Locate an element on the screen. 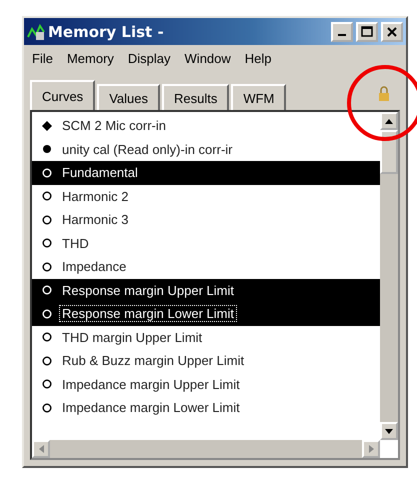  up-arrow-icon is located at coordinates (389, 121).